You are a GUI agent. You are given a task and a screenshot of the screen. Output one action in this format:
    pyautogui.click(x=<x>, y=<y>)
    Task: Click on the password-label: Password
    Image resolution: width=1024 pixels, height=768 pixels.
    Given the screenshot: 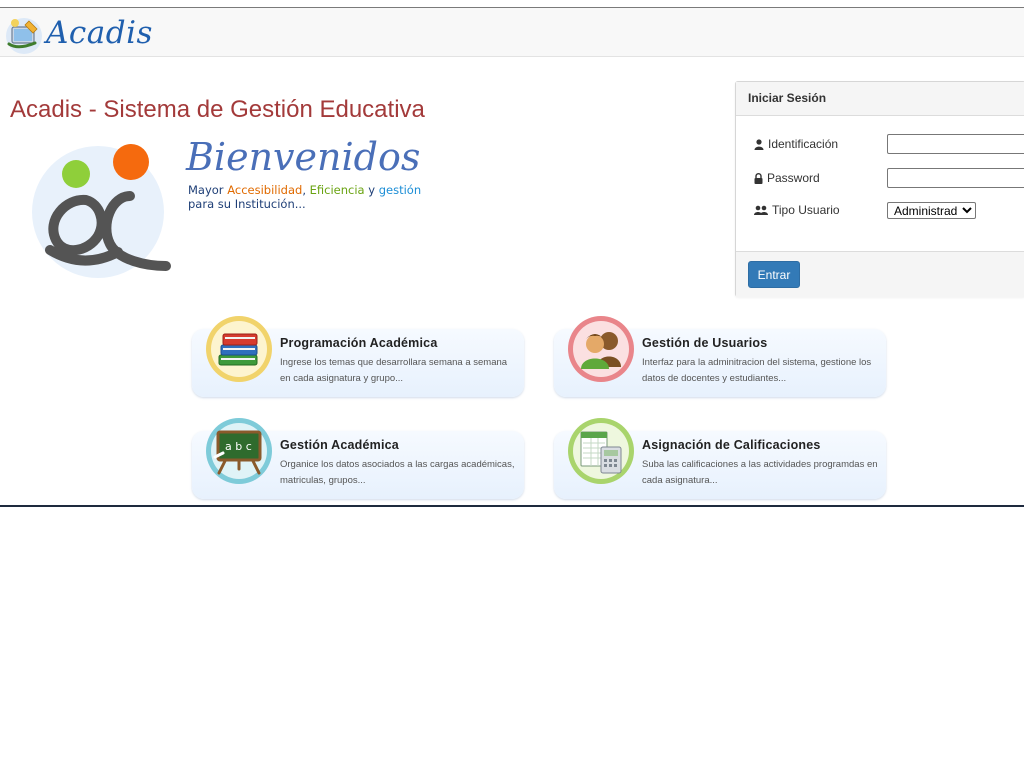 What is the action you would take?
    pyautogui.click(x=787, y=178)
    